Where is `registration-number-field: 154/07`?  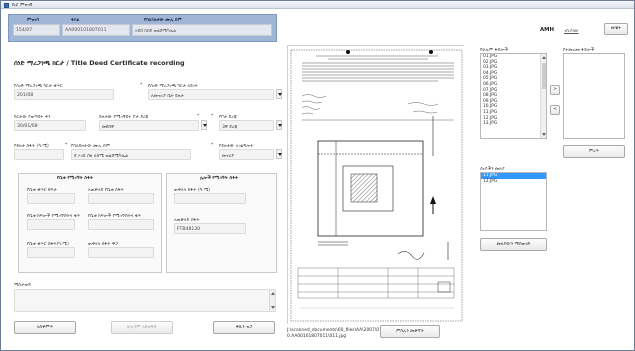 registration-number-field: 154/07 is located at coordinates (36, 30).